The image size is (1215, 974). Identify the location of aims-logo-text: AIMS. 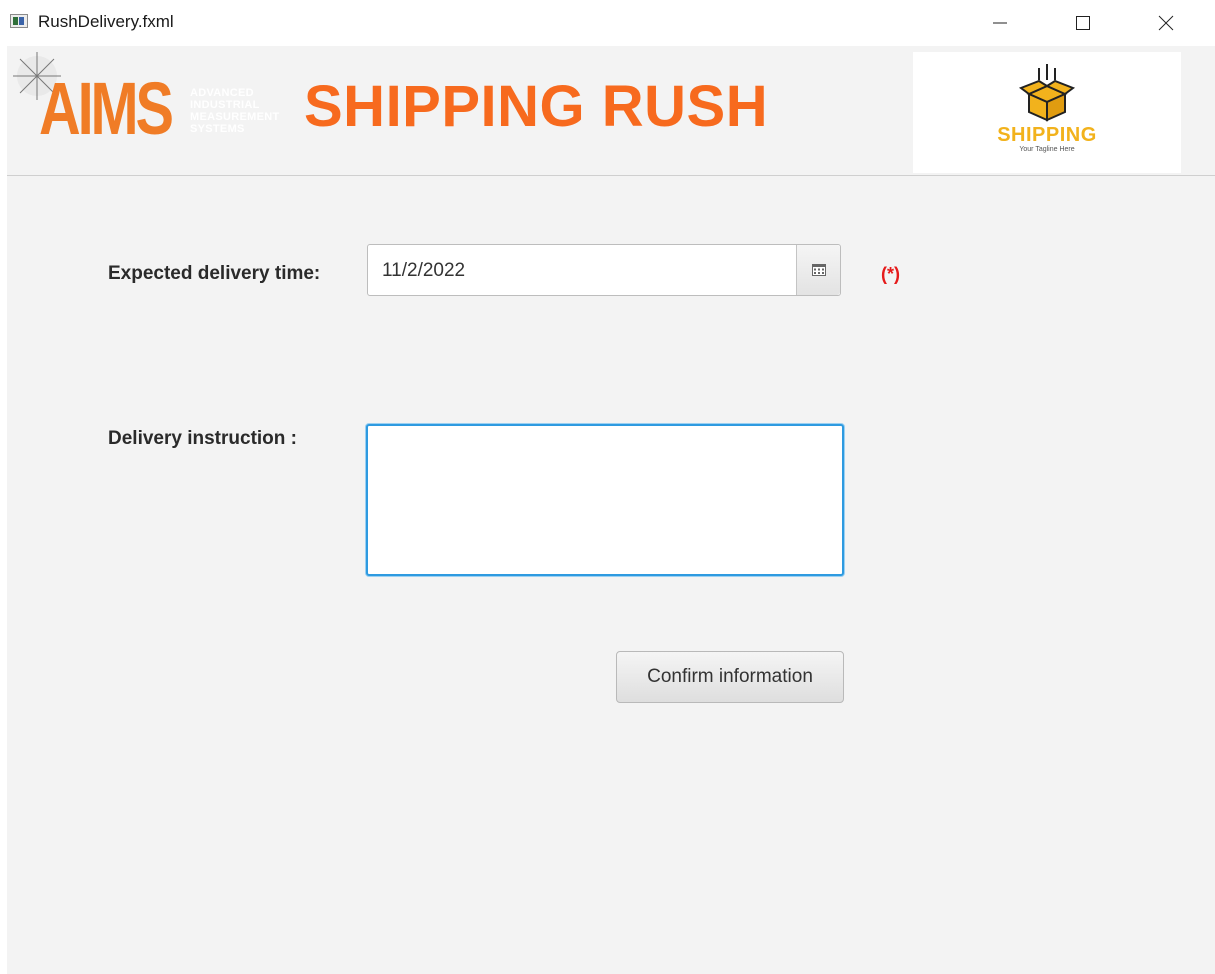
(106, 108).